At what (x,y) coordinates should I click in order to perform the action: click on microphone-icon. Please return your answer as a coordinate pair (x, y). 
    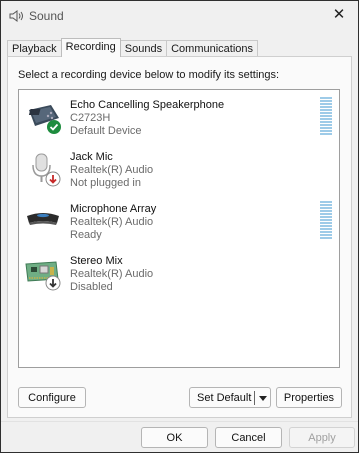
    Looking at the image, I should click on (46, 170).